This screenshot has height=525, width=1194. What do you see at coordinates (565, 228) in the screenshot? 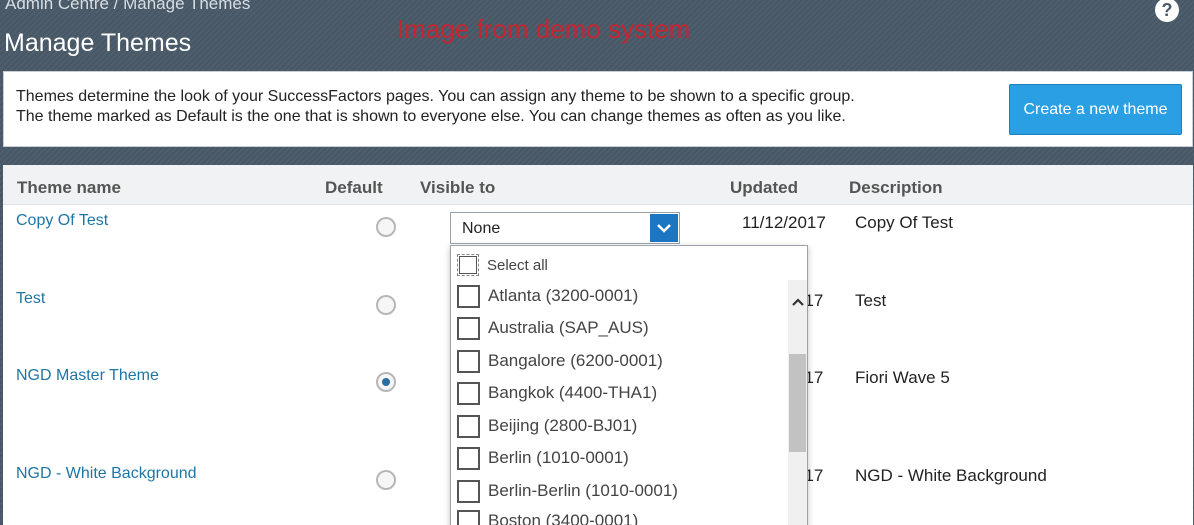
I see `visible-to-select: None` at bounding box center [565, 228].